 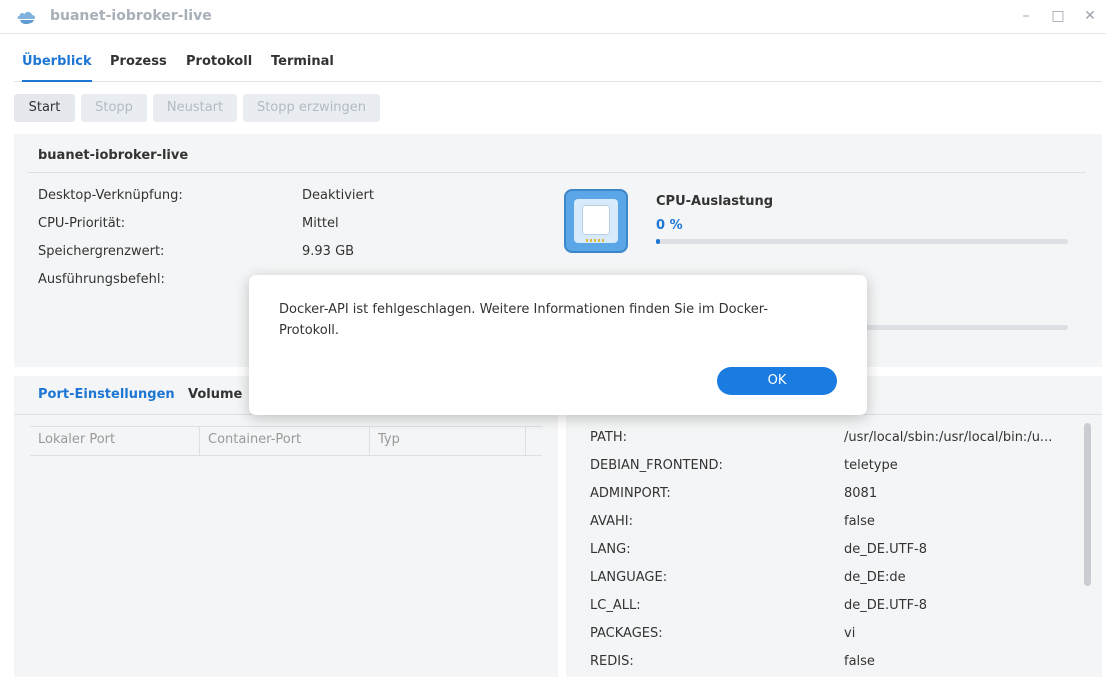 I want to click on cloud-docker-icon, so click(x=26, y=17).